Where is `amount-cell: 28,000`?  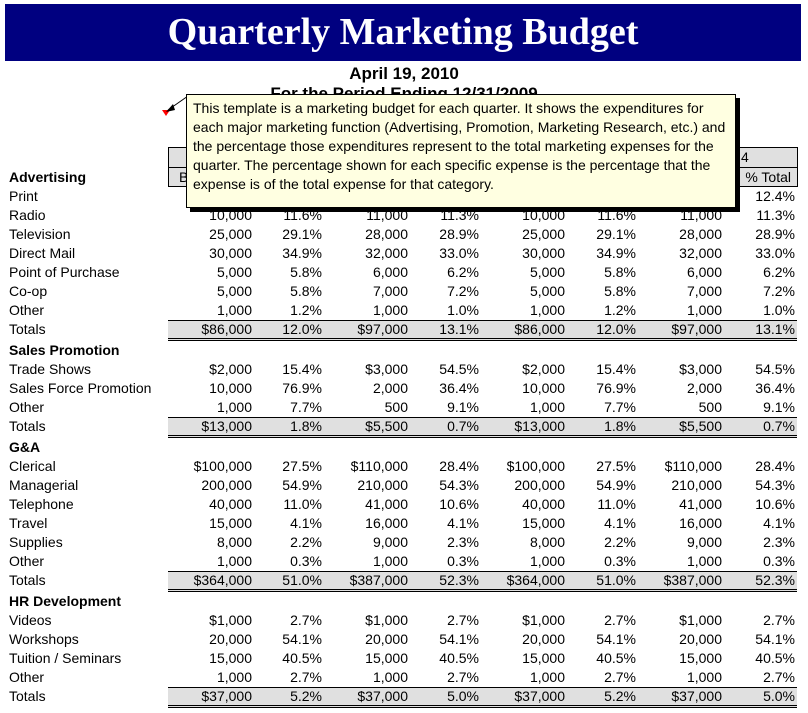
amount-cell: 28,000 is located at coordinates (700, 234).